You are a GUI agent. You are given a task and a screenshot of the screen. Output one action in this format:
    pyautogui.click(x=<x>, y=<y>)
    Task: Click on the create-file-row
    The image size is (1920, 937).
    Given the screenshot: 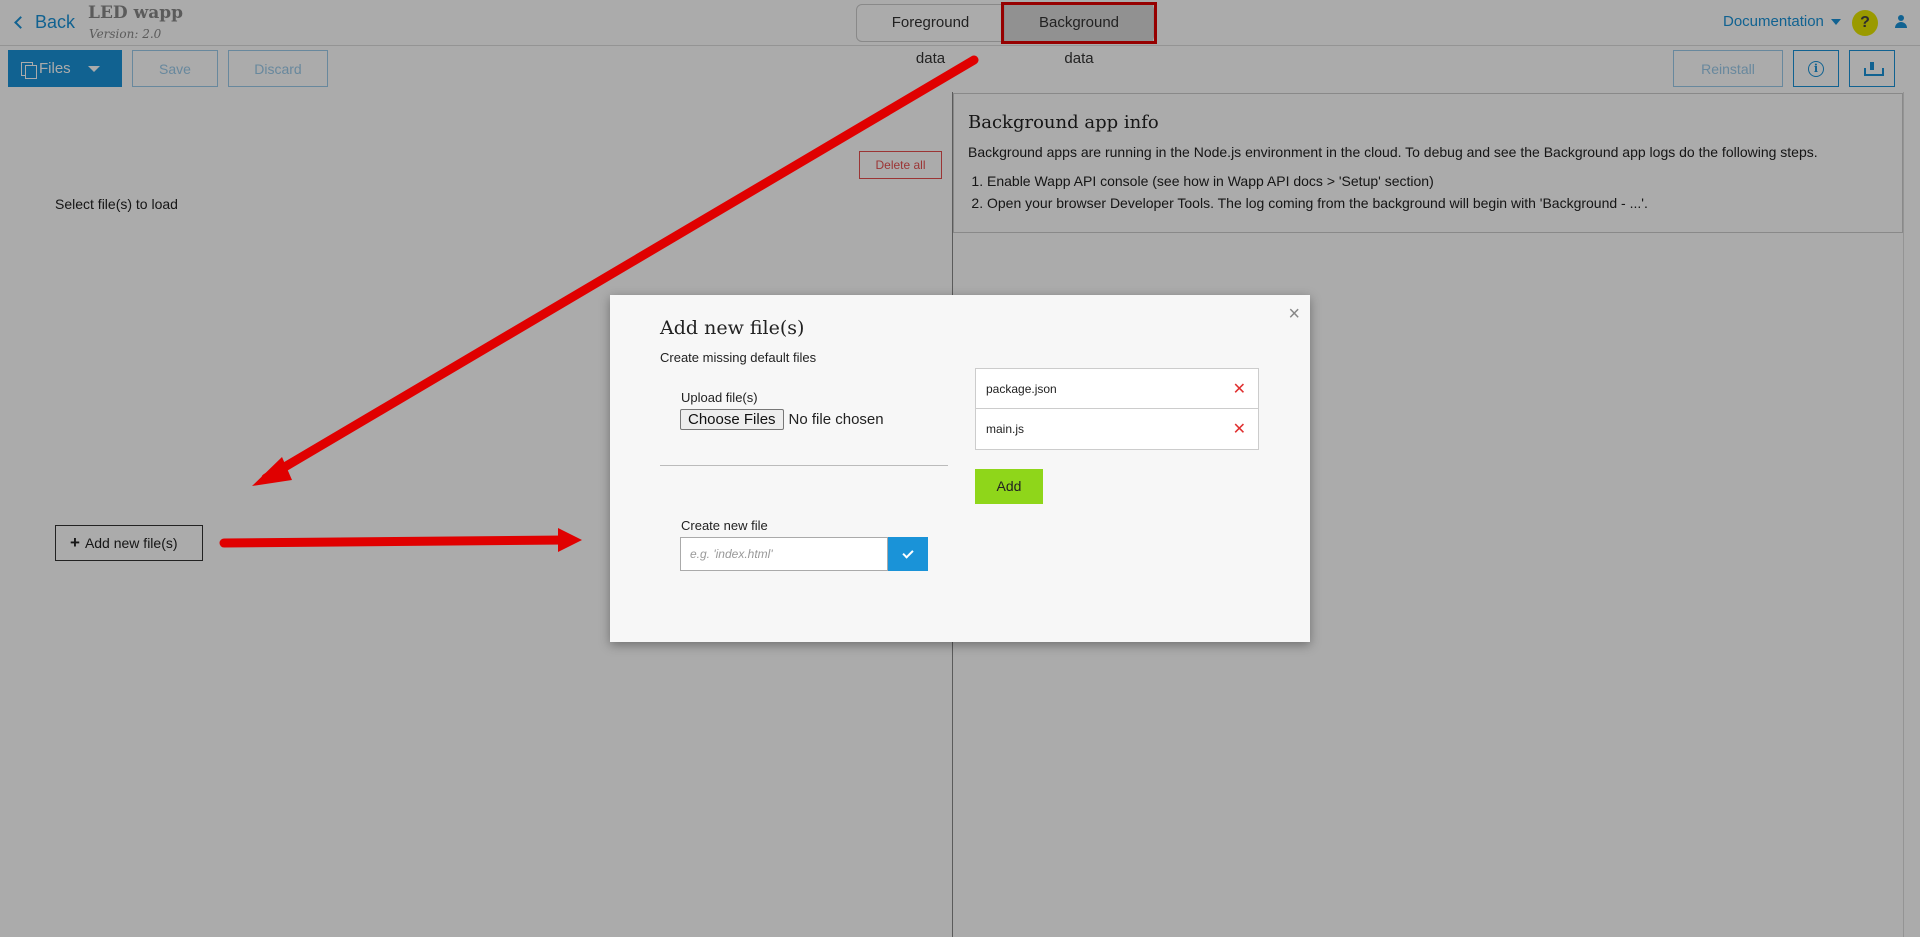 What is the action you would take?
    pyautogui.click(x=804, y=554)
    